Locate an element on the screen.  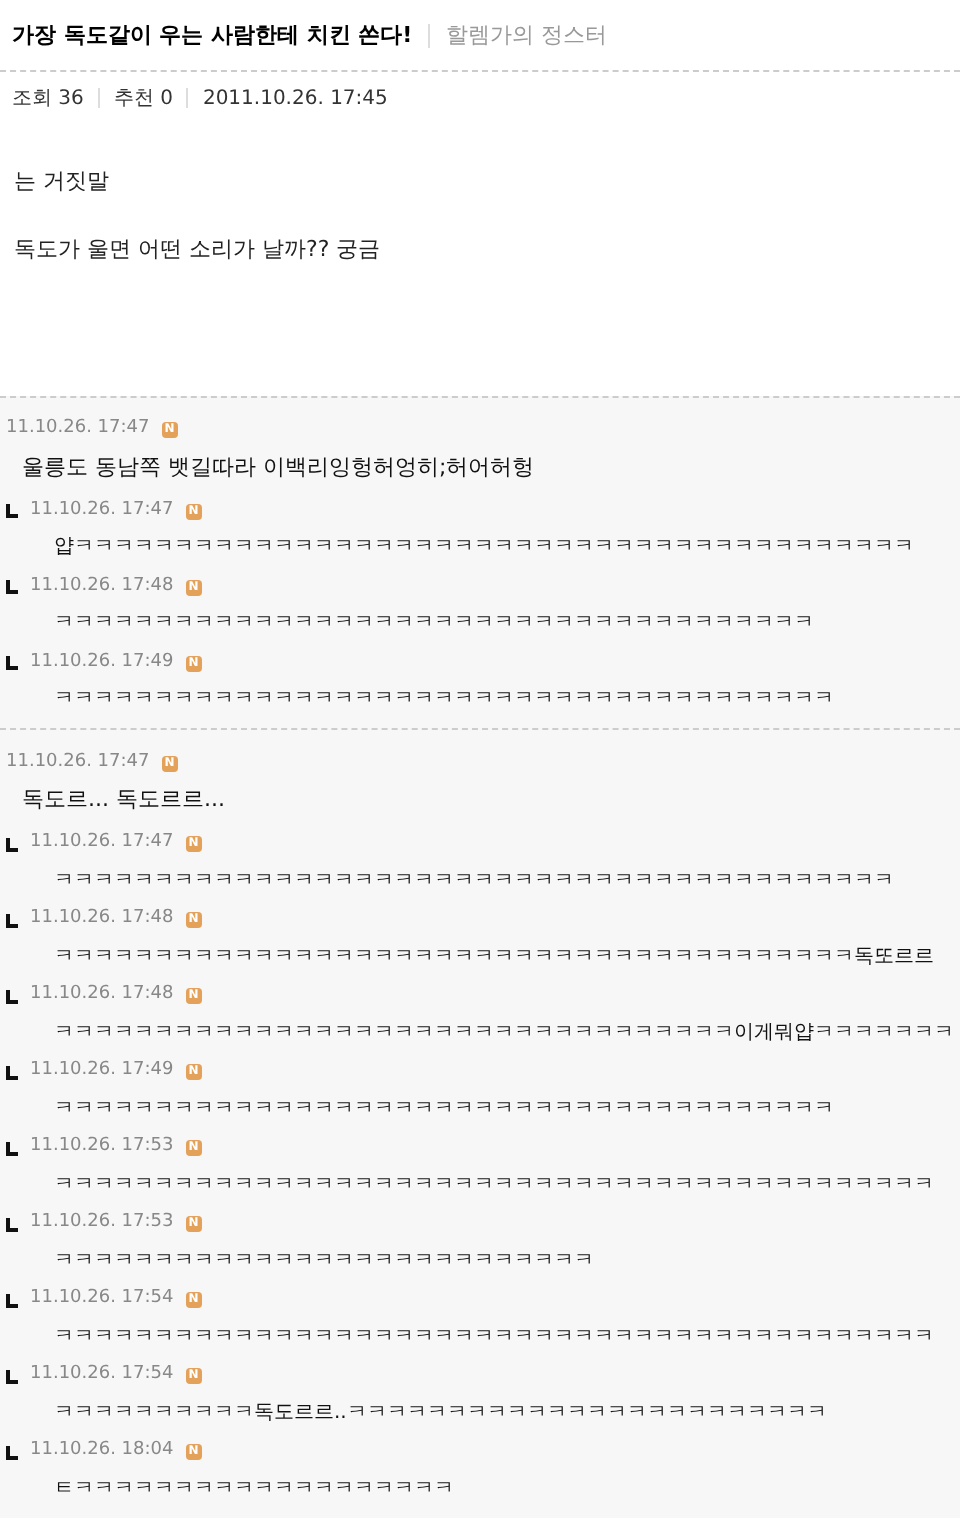
reply-text: ㅋㅋㅋㅋㅋㅋㅋㅋㅋㅋ독도르르..ㅋㅋㅋㅋㅋㅋㅋㅋㅋㅋㅋㅋㅋㅋㅋㅋㅋㅋㅋㅋㅋㅋㅋㅋ is located at coordinates (440, 1412).